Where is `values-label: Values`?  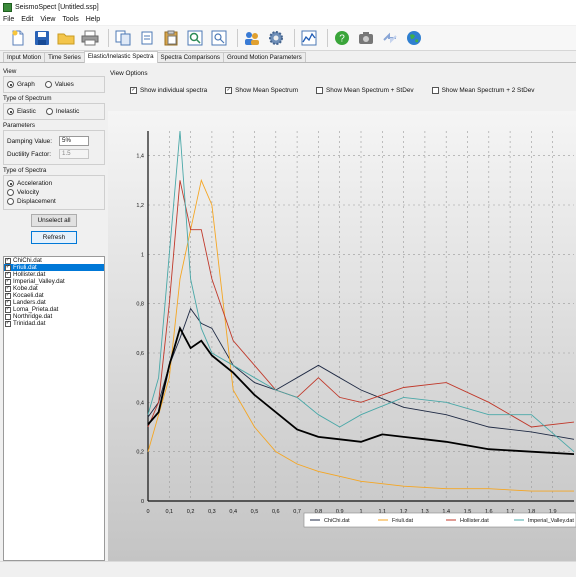
values-label: Values is located at coordinates (64, 84).